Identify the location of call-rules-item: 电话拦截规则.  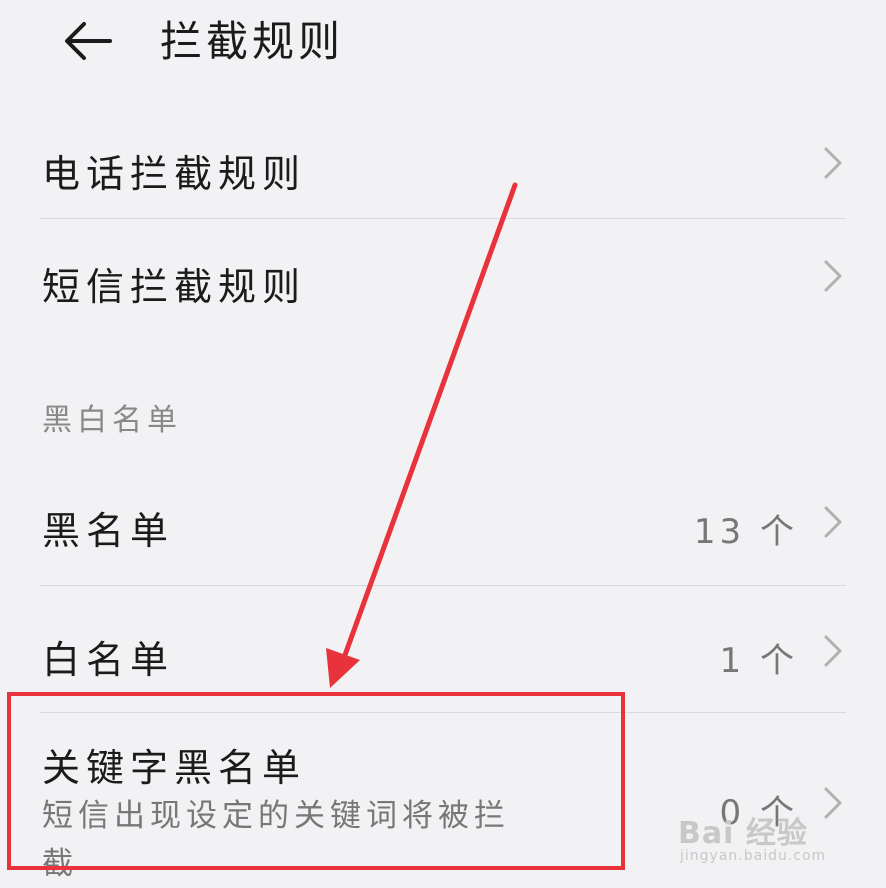
(443, 171).